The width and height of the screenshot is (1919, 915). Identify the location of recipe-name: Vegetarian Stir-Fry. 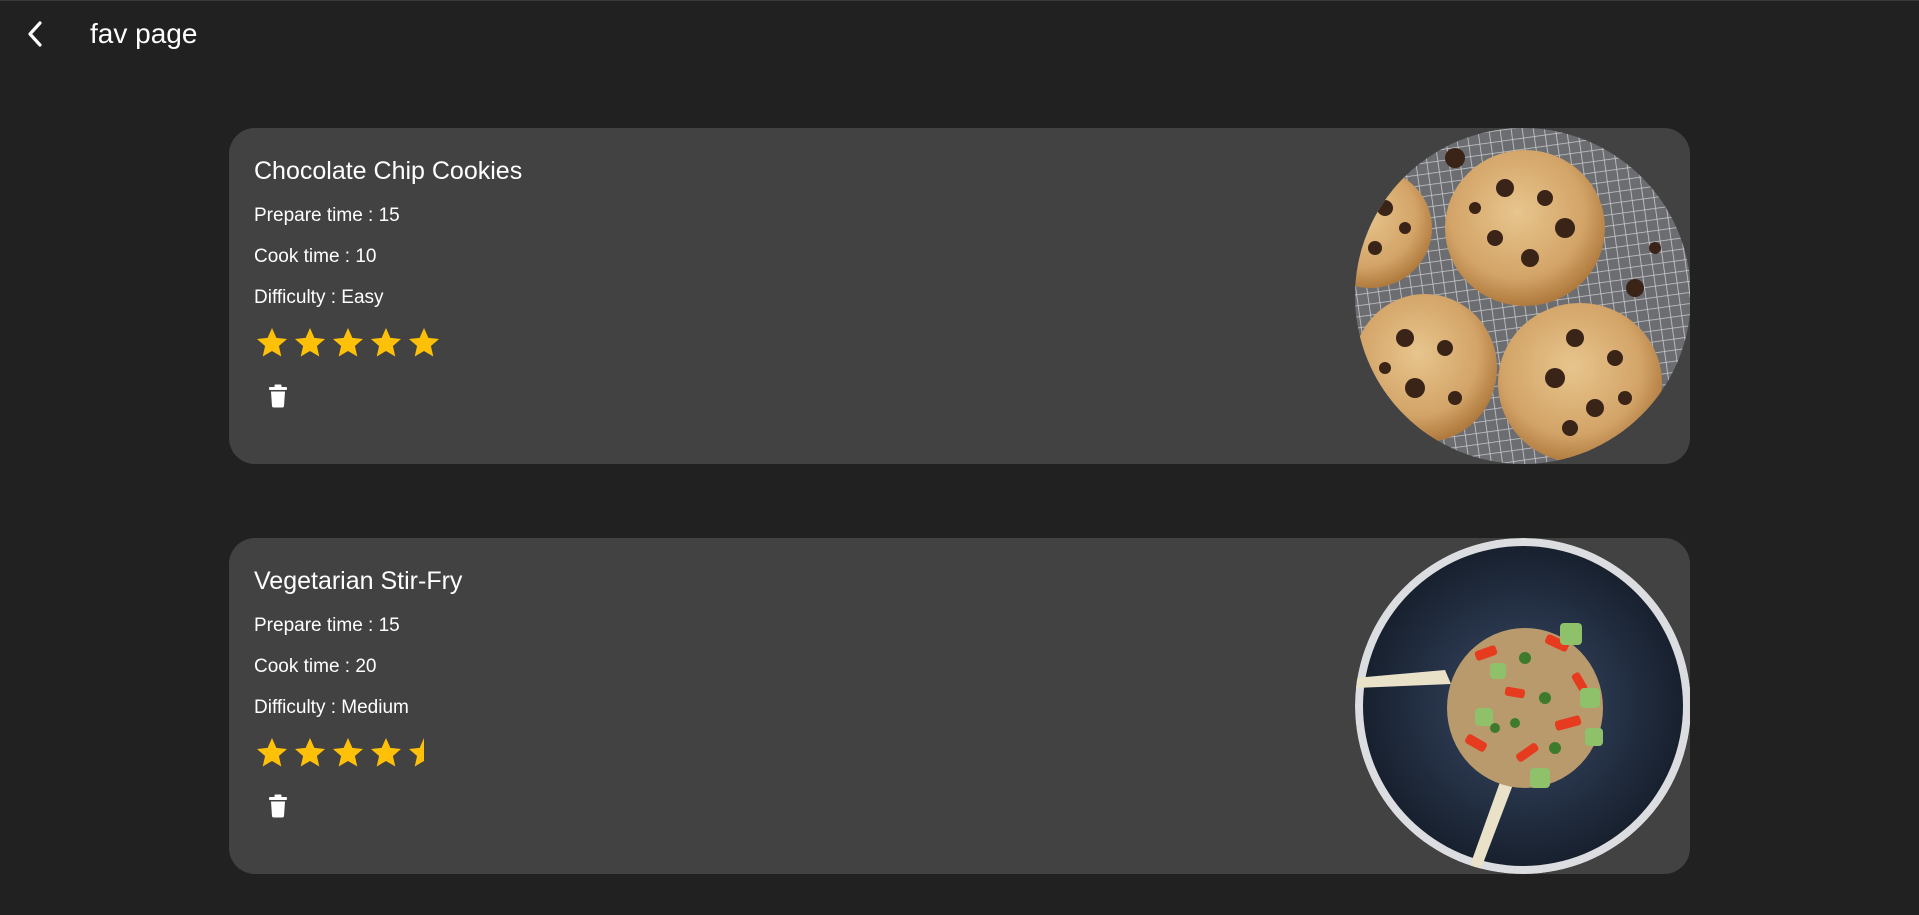
(358, 581).